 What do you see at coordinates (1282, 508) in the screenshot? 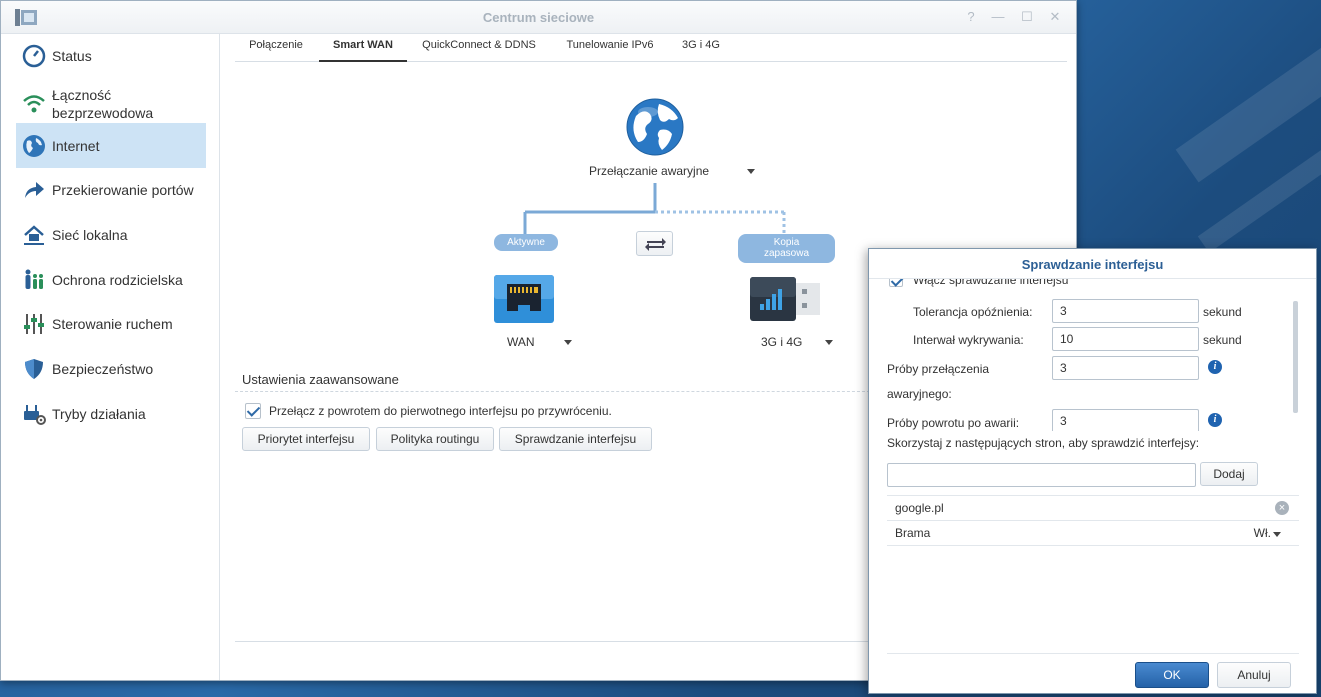
I see `remove-icon: ×` at bounding box center [1282, 508].